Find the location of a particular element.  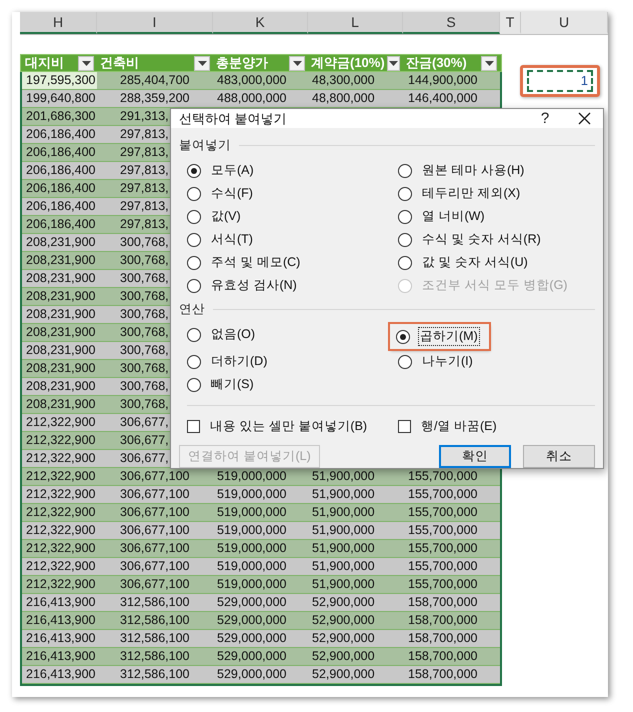

help-button: ? is located at coordinates (545, 118).